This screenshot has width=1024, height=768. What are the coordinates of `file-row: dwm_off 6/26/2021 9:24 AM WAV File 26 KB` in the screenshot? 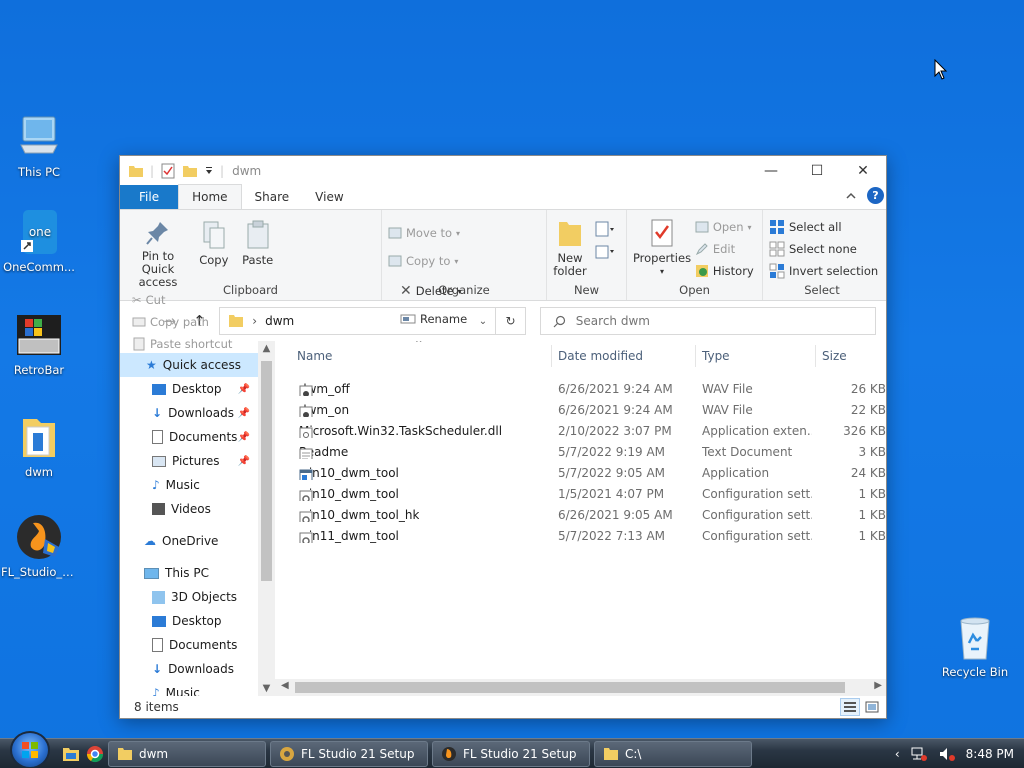 It's located at (580, 389).